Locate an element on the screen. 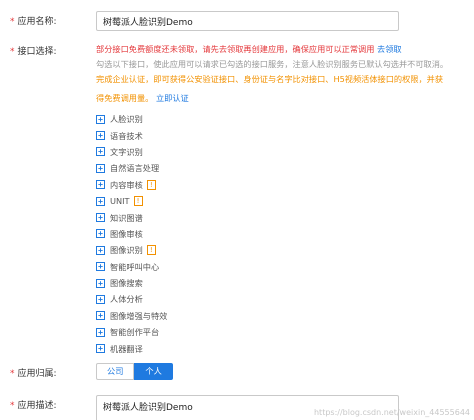 Image resolution: width=474 pixels, height=420 pixels. api-item-label: 机器翻译 is located at coordinates (126, 348).